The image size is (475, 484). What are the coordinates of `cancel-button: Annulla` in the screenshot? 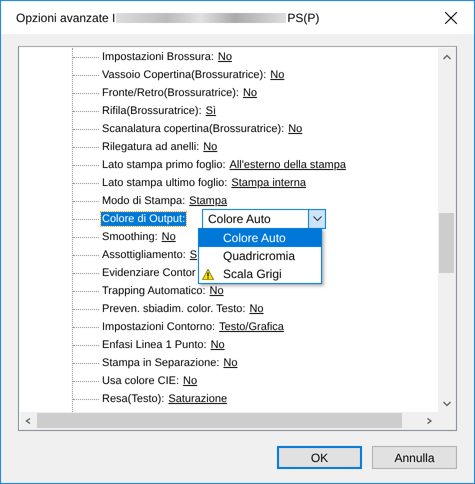 It's located at (414, 457).